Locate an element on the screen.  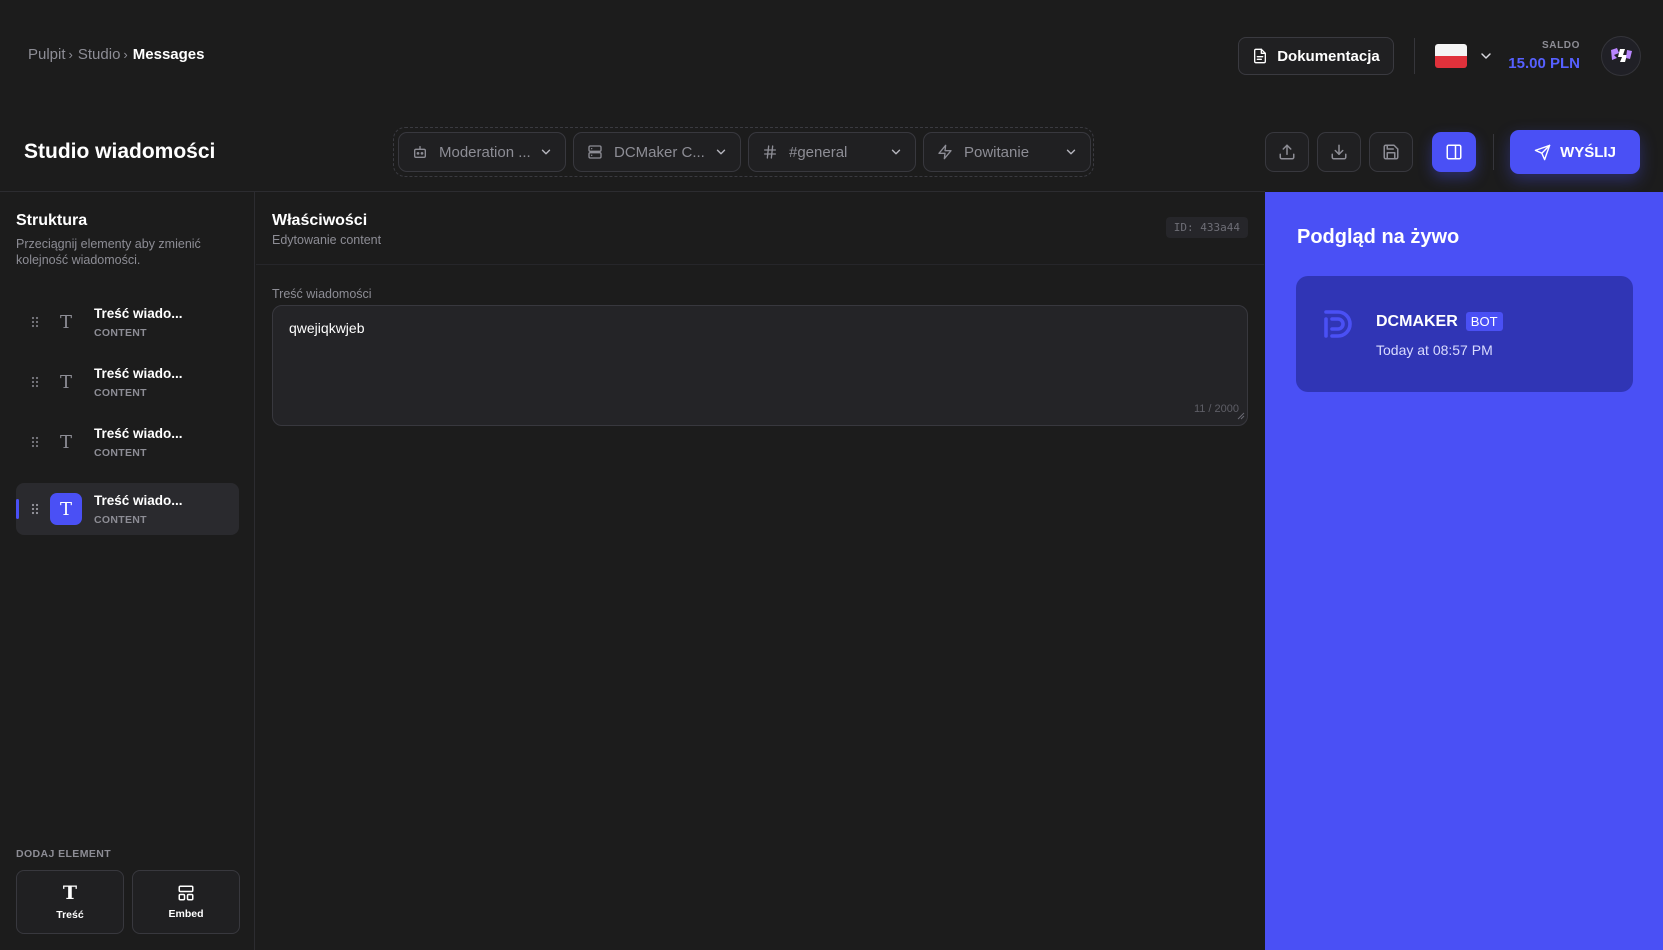
template-select: Powitanie is located at coordinates (1007, 152).